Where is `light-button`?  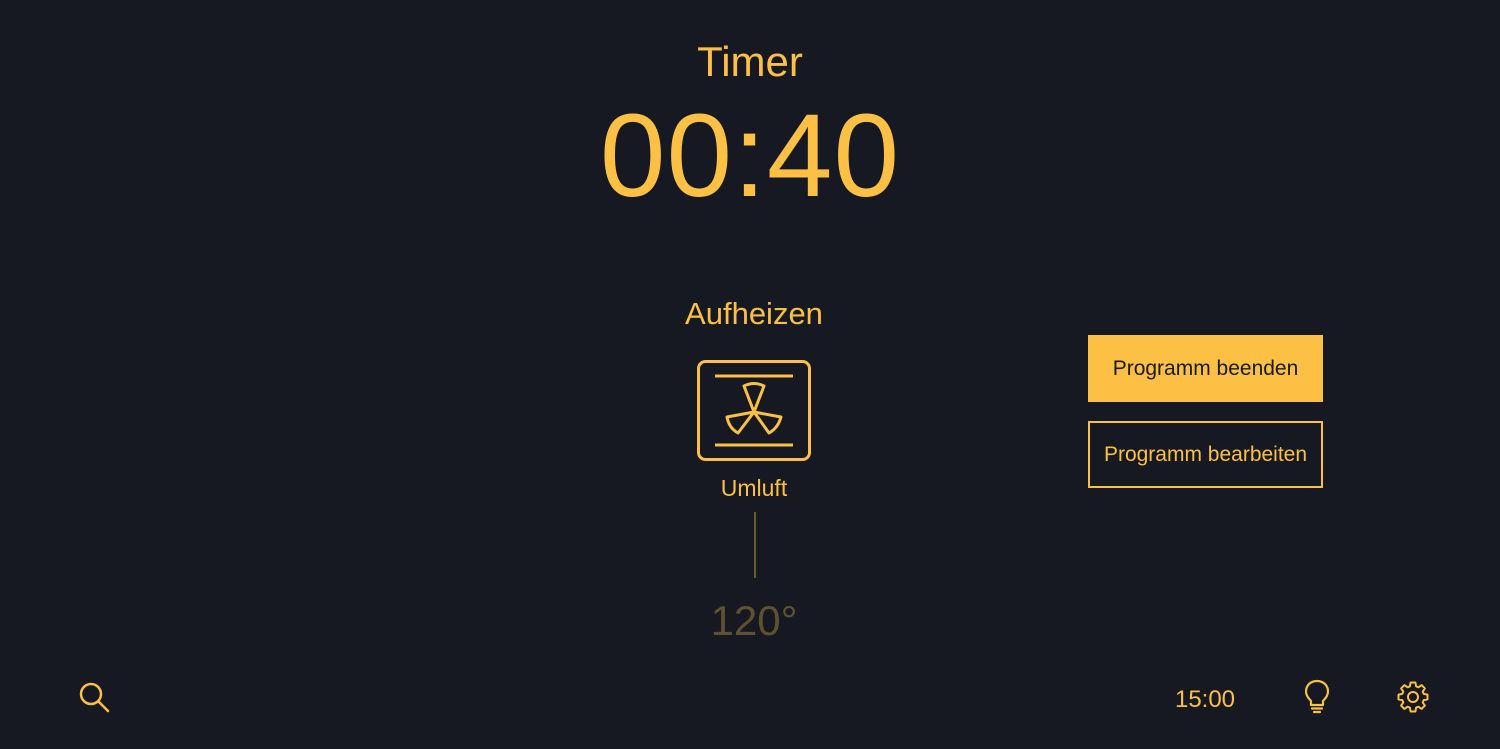
light-button is located at coordinates (1317, 697).